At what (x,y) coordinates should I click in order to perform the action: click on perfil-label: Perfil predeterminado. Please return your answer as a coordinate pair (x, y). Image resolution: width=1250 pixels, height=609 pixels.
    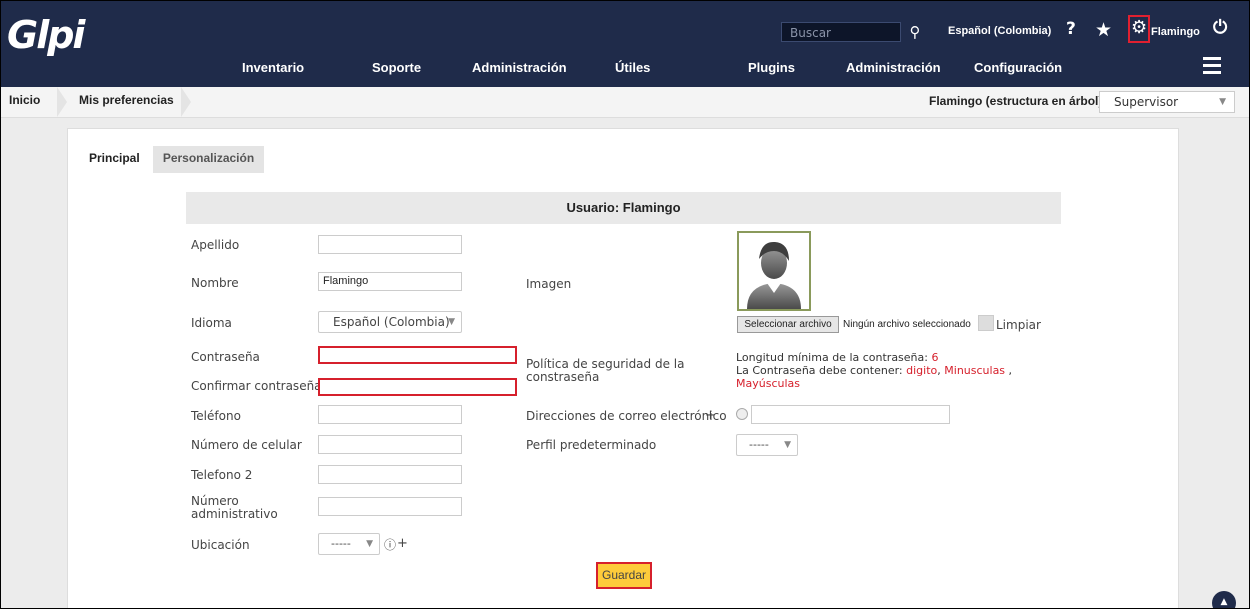
    Looking at the image, I should click on (591, 445).